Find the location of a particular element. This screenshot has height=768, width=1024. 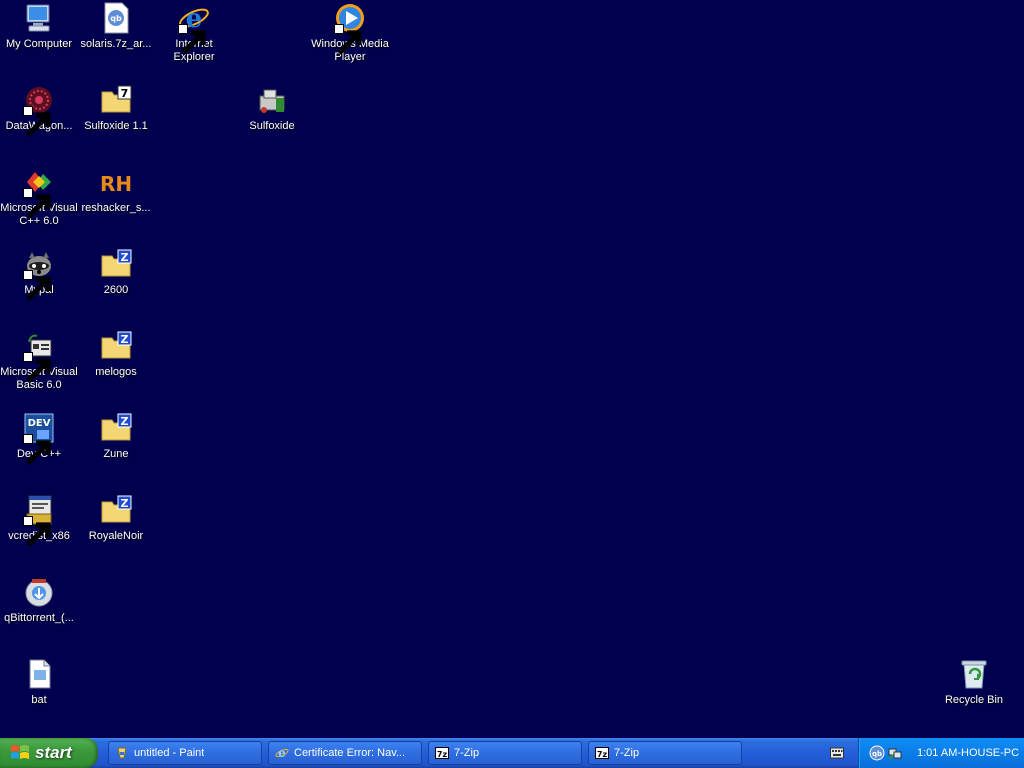

reshacker-icon: RH is located at coordinates (116, 182).